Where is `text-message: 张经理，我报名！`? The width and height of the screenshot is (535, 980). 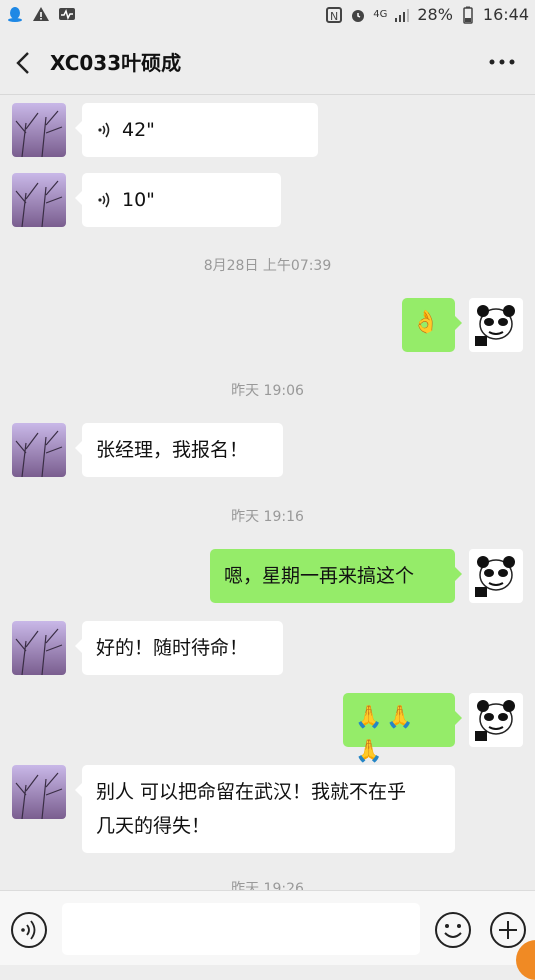
text-message: 张经理，我报名！ is located at coordinates (179, 450).